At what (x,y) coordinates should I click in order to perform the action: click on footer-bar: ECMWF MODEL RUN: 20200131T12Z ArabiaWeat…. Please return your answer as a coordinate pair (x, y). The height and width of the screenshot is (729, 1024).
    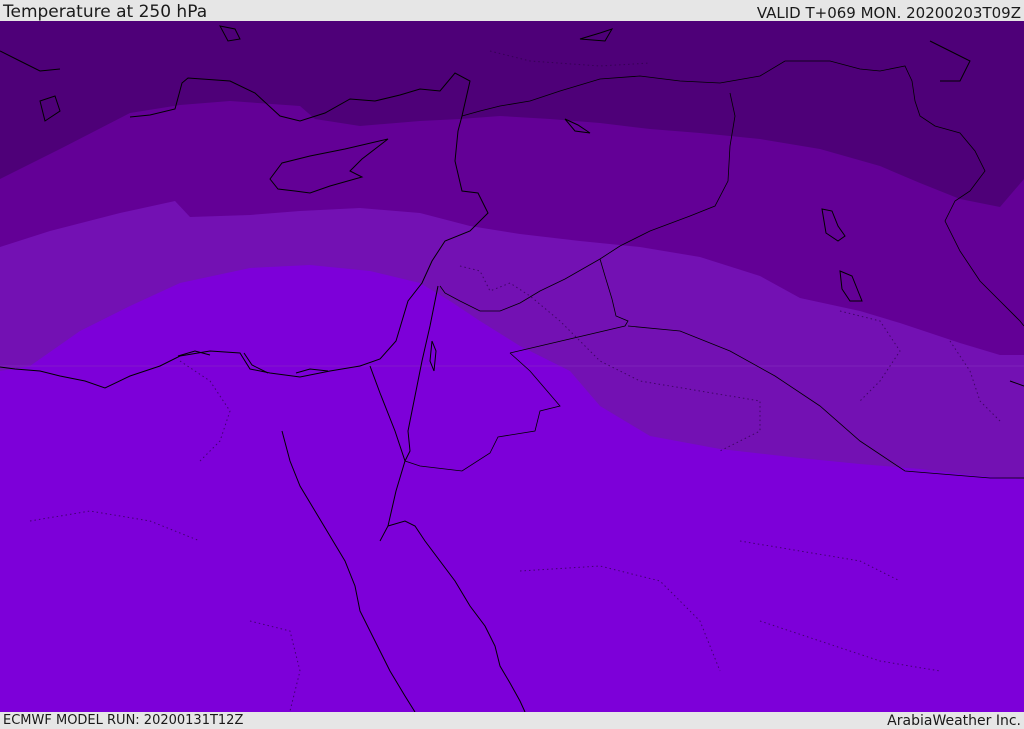
    Looking at the image, I should click on (512, 720).